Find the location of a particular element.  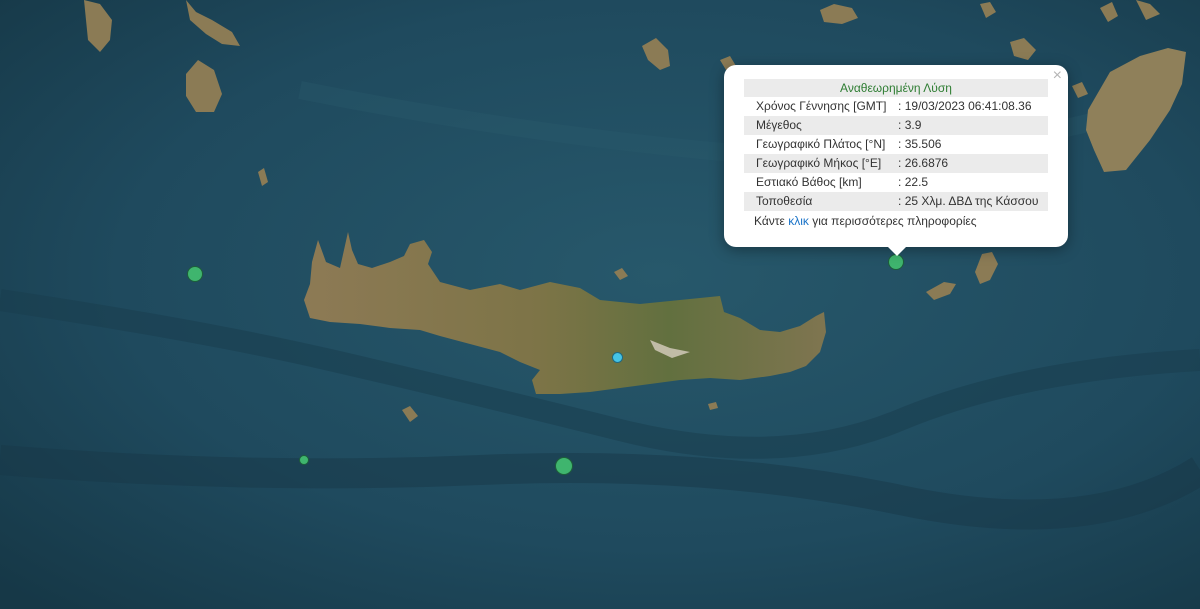

row-label: Χρόνος Γέννησης [GMT] is located at coordinates (821, 106).